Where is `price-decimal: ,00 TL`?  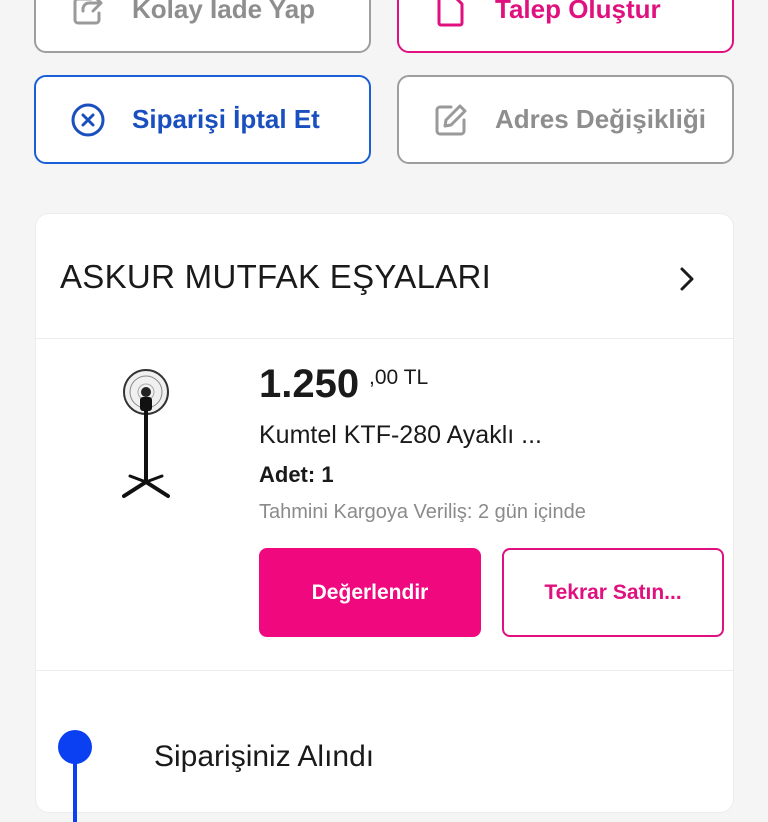
price-decimal: ,00 TL is located at coordinates (399, 377).